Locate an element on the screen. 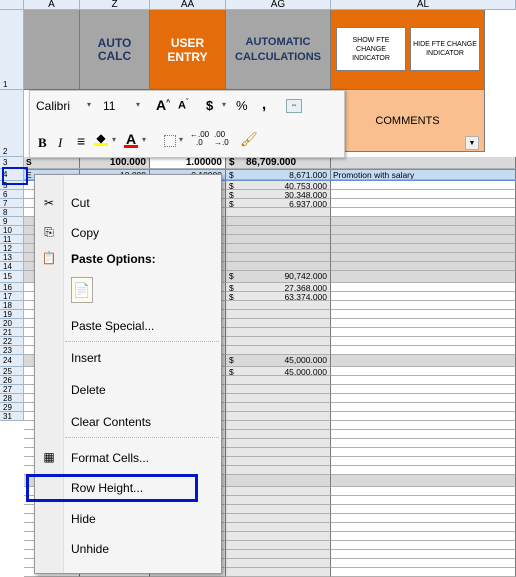  font-name-box: Calibri is located at coordinates (59, 107).